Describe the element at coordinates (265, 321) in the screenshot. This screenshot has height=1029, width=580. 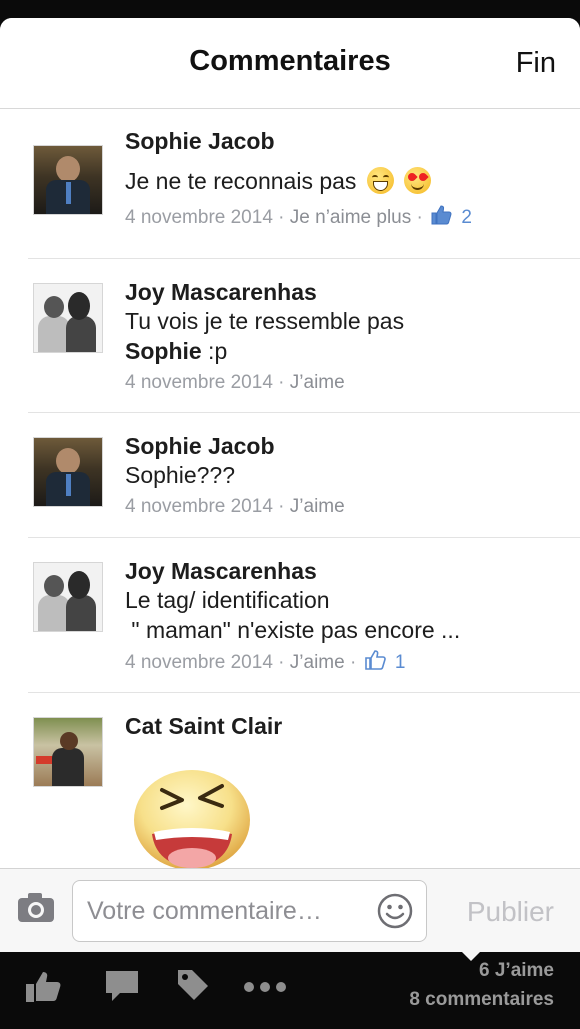
I see `comment-body-line: Tu vois je te ressemble pas` at that location.